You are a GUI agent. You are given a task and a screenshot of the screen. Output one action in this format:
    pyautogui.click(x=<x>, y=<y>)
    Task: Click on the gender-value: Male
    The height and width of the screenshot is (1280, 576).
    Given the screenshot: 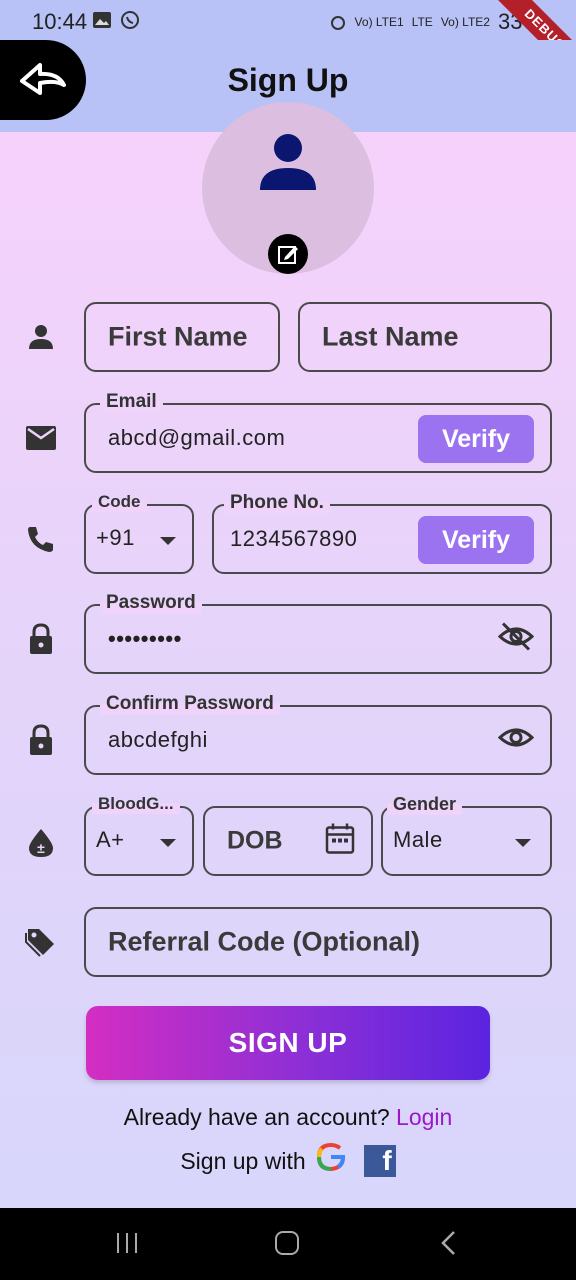 What is the action you would take?
    pyautogui.click(x=418, y=839)
    